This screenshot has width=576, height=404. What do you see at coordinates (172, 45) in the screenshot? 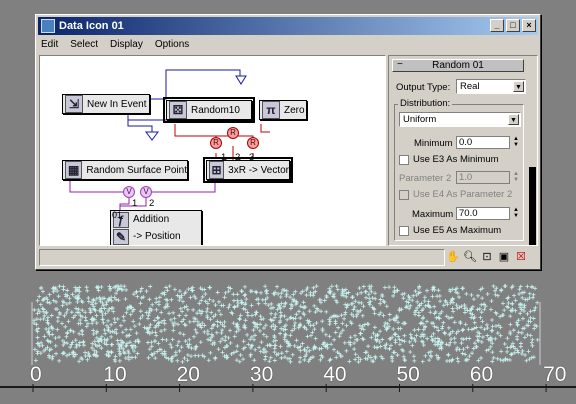
I see `menu-options: Options` at bounding box center [172, 45].